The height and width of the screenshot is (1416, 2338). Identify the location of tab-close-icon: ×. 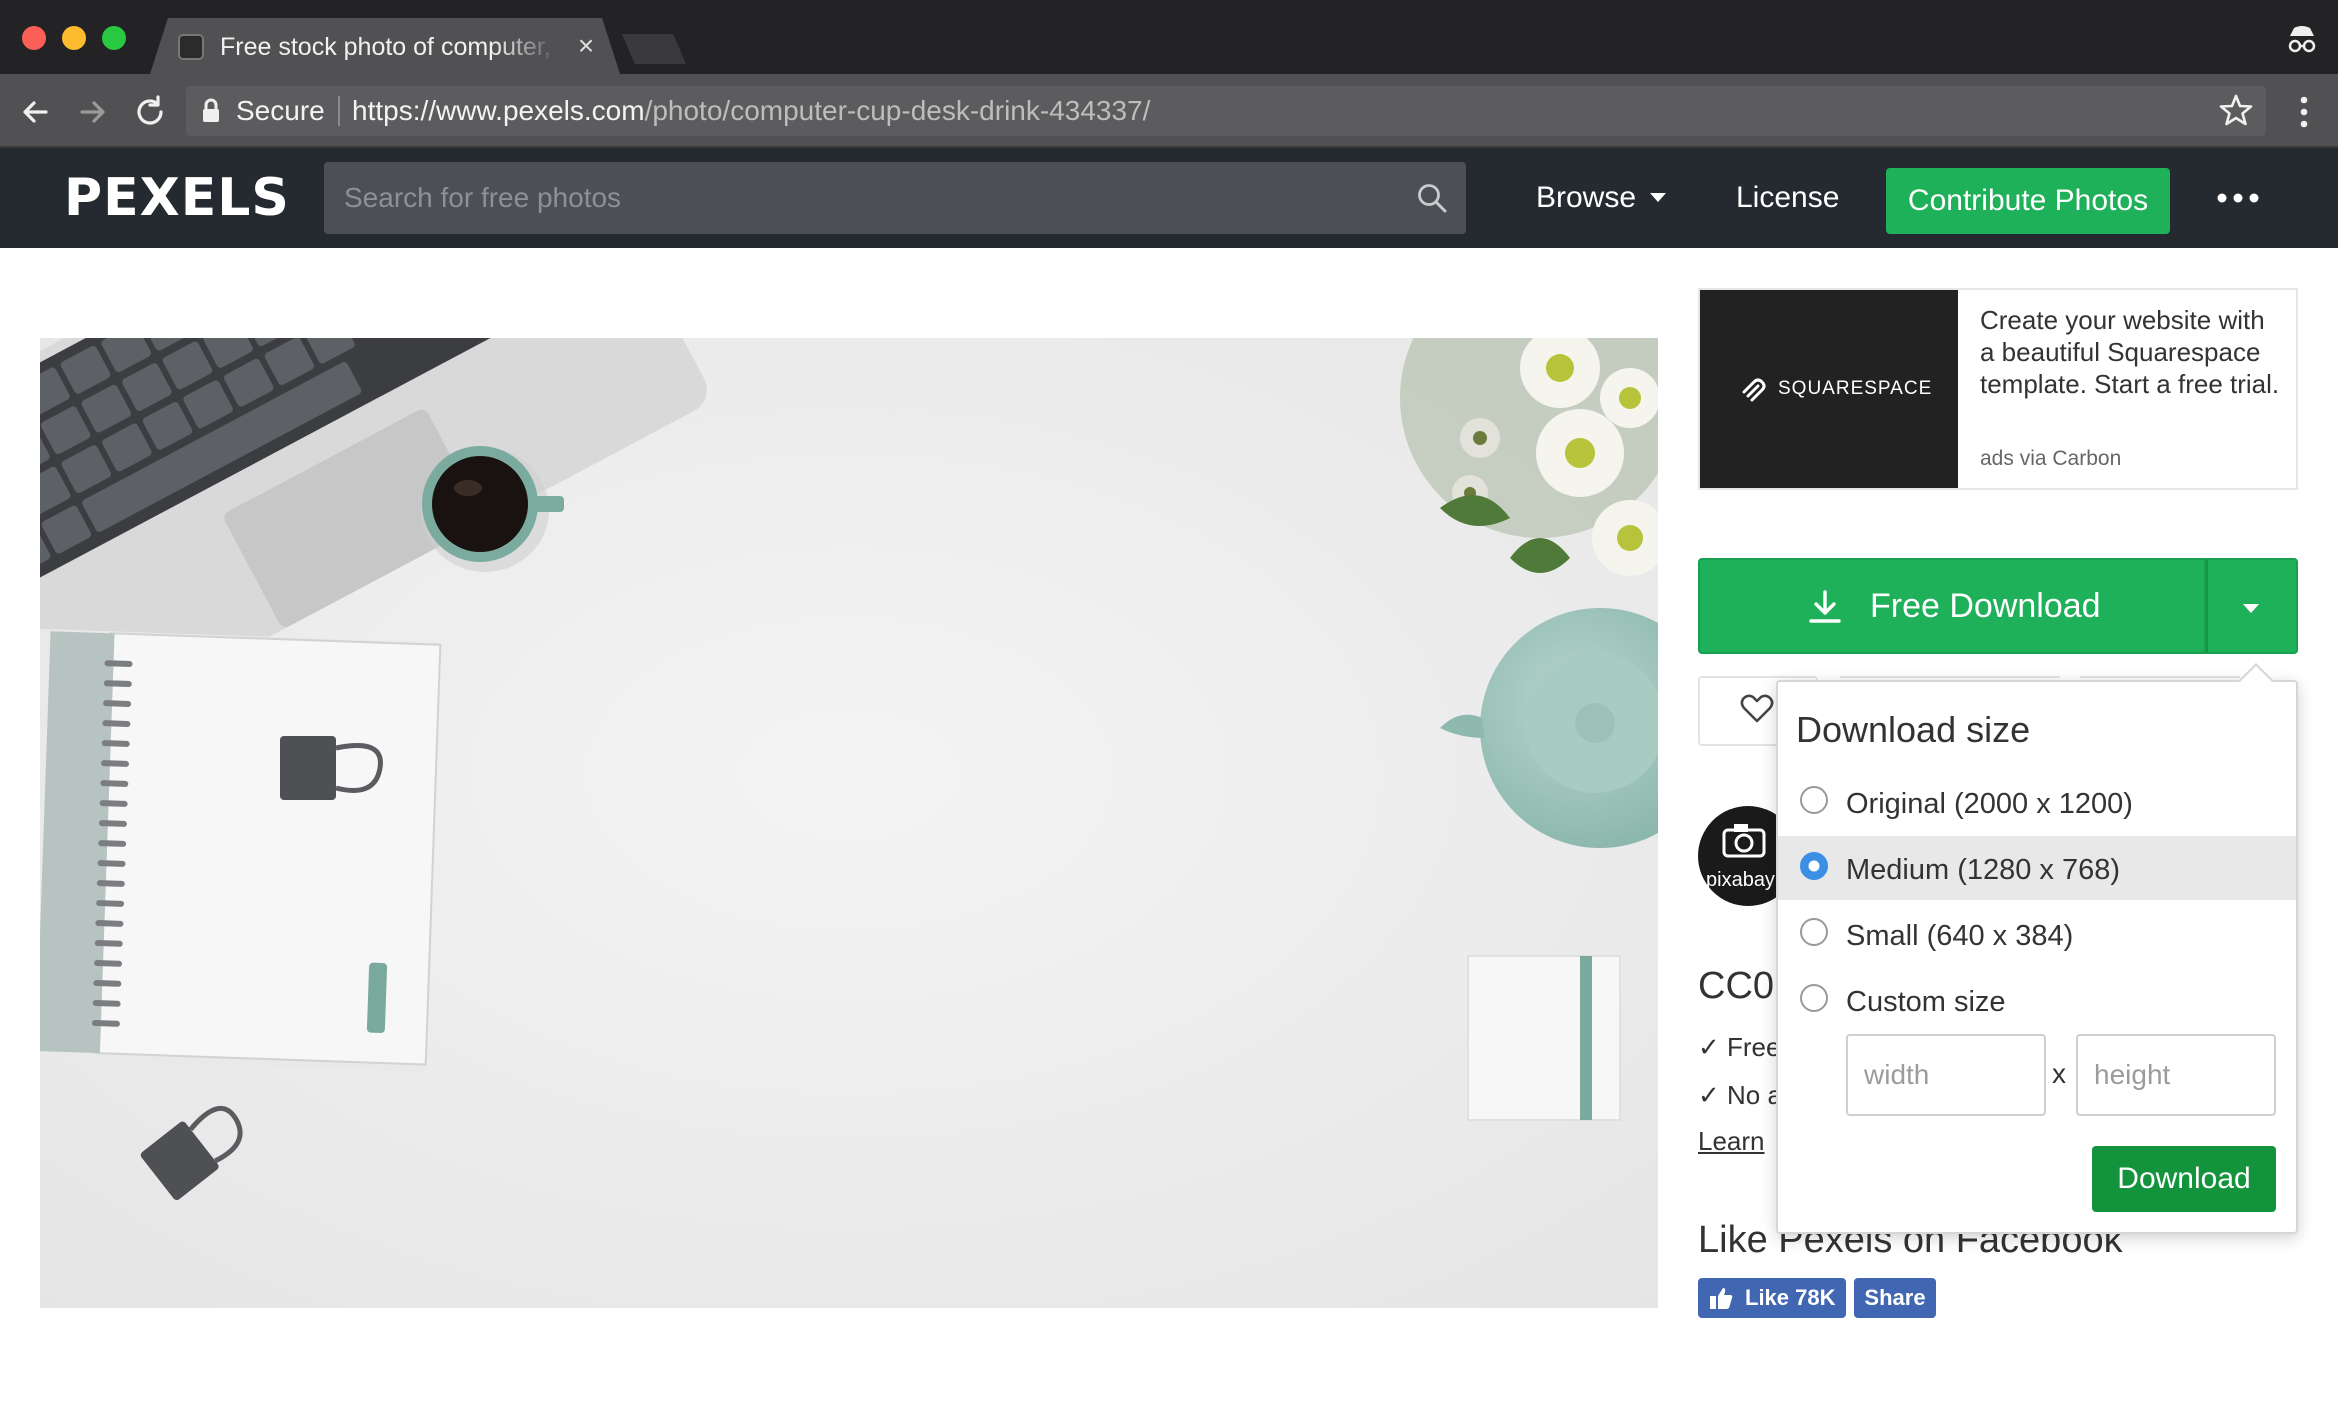
(586, 46).